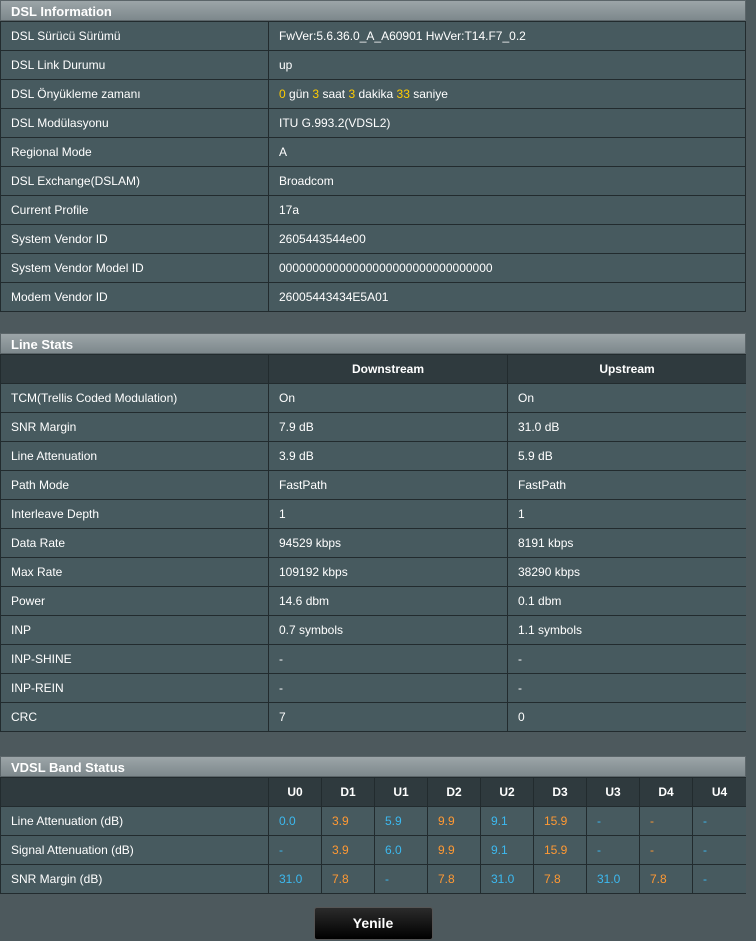  I want to click on table-row: Modem Vendor ID 26005443434E5A01, so click(373, 297).